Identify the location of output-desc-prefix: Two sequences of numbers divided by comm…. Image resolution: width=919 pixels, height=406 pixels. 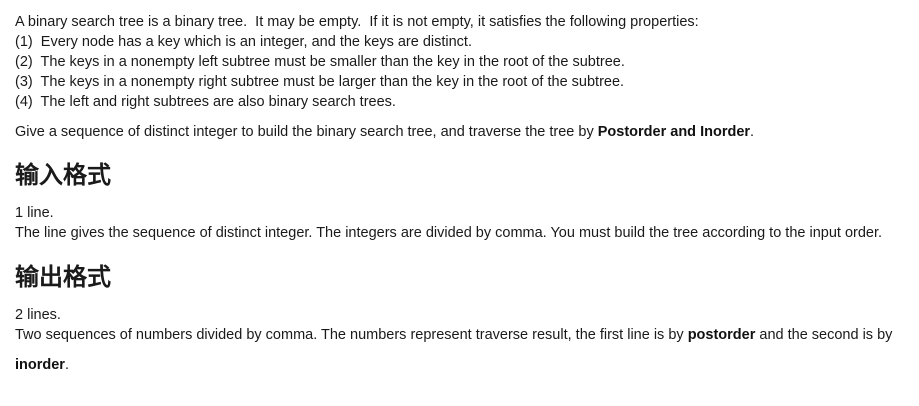
(351, 335).